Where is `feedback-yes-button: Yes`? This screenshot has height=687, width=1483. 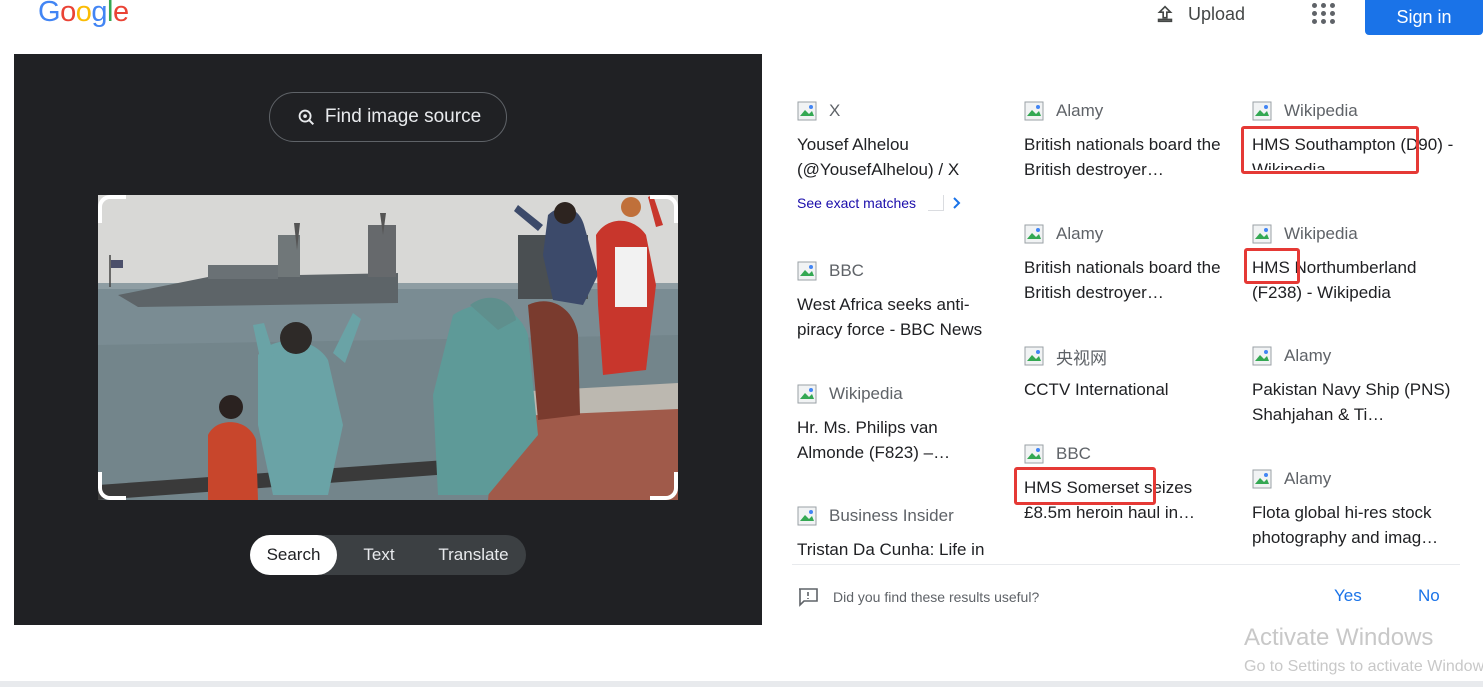
feedback-yes-button: Yes is located at coordinates (1348, 596).